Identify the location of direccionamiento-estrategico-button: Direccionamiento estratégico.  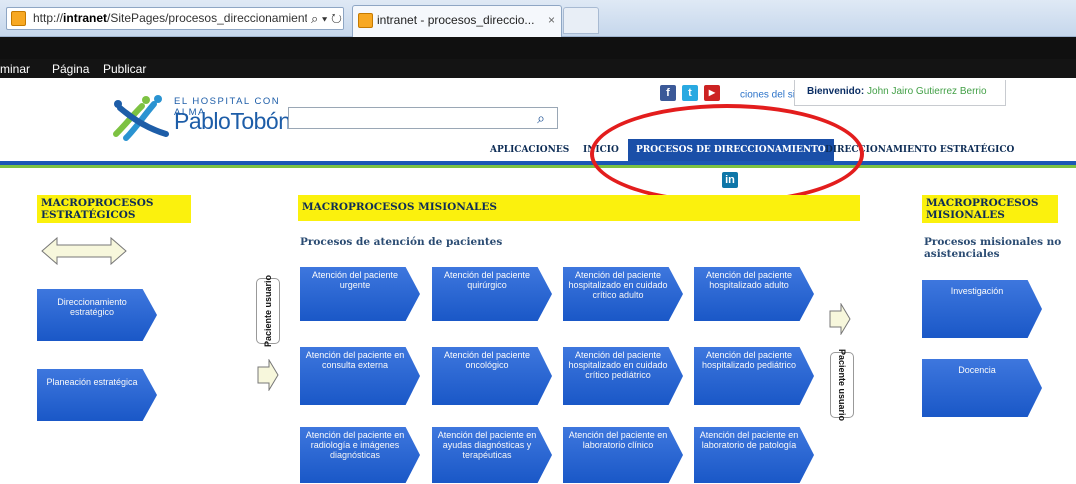
(97, 315).